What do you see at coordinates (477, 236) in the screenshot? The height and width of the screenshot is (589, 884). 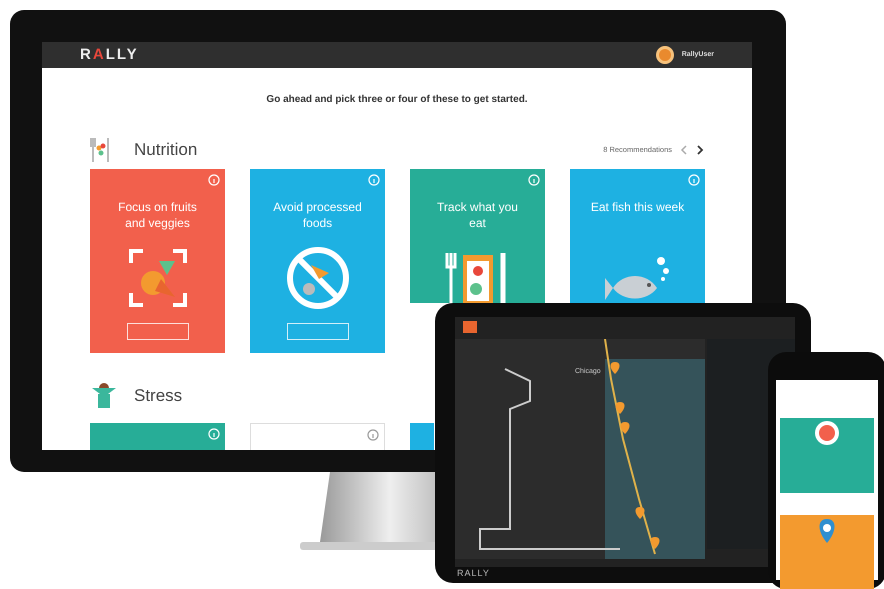 I see `recommendation-card: Track what you eat` at bounding box center [477, 236].